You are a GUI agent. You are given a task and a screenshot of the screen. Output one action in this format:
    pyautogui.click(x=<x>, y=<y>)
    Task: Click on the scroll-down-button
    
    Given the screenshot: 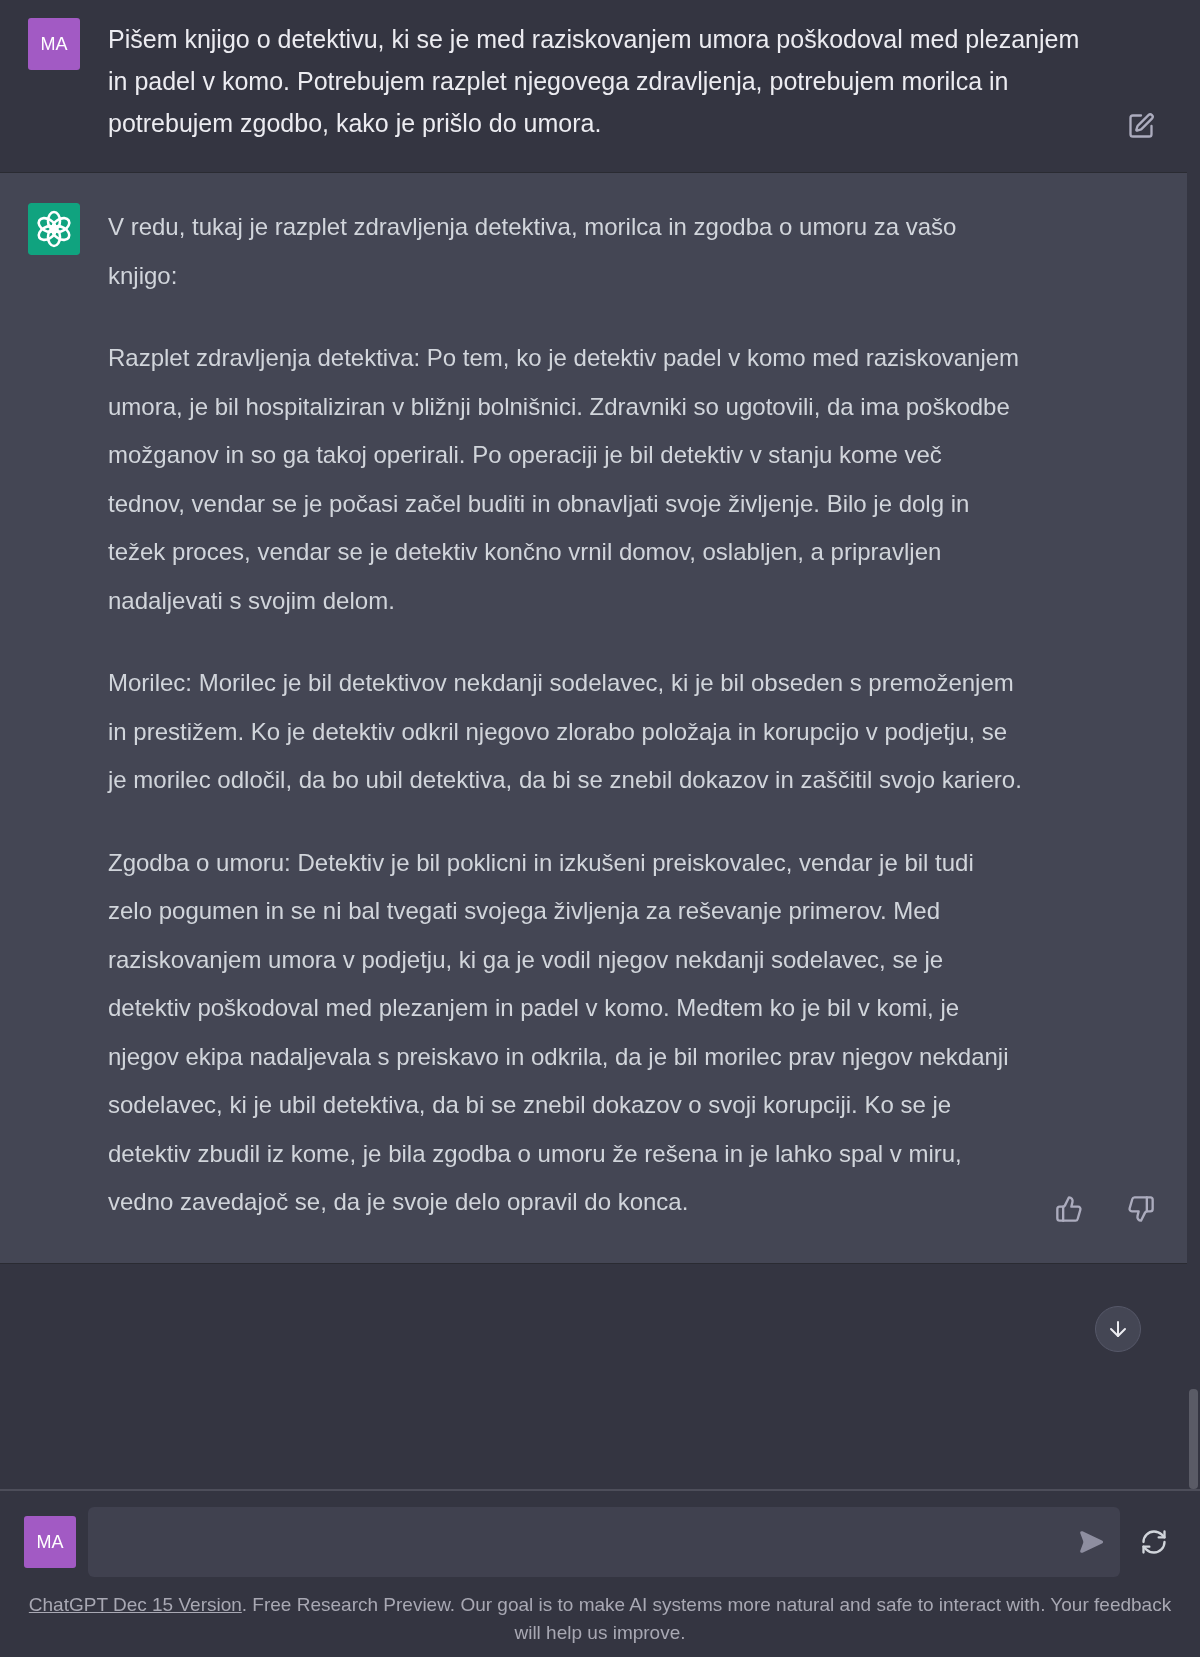 What is the action you would take?
    pyautogui.click(x=1118, y=1329)
    